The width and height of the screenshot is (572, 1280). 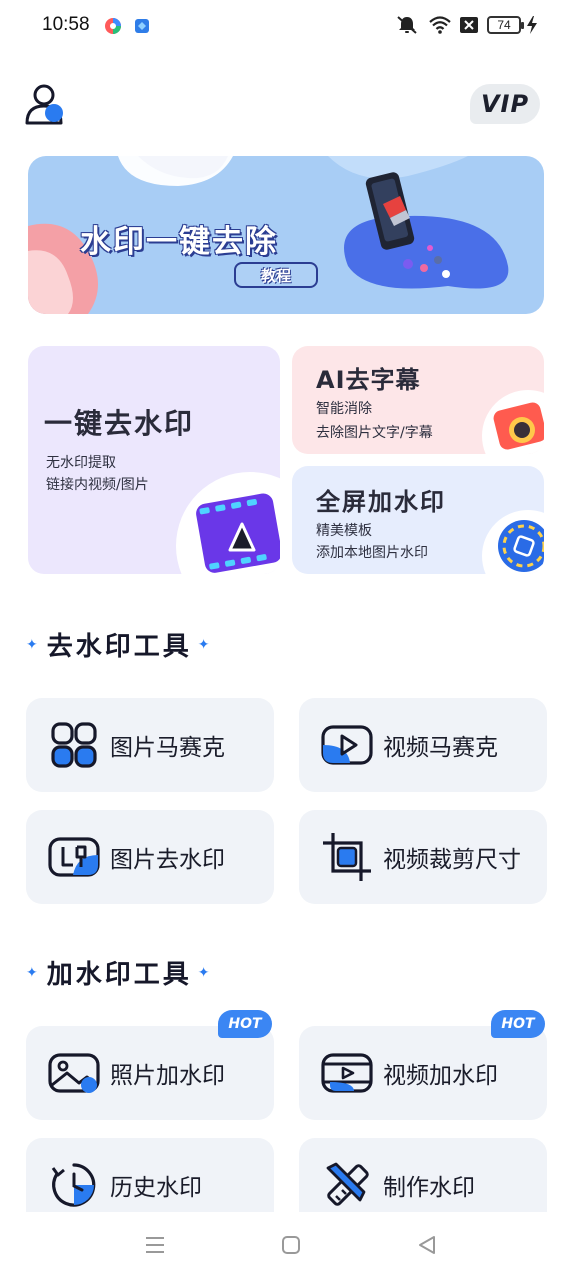 I want to click on wifi-icon, so click(x=440, y=25).